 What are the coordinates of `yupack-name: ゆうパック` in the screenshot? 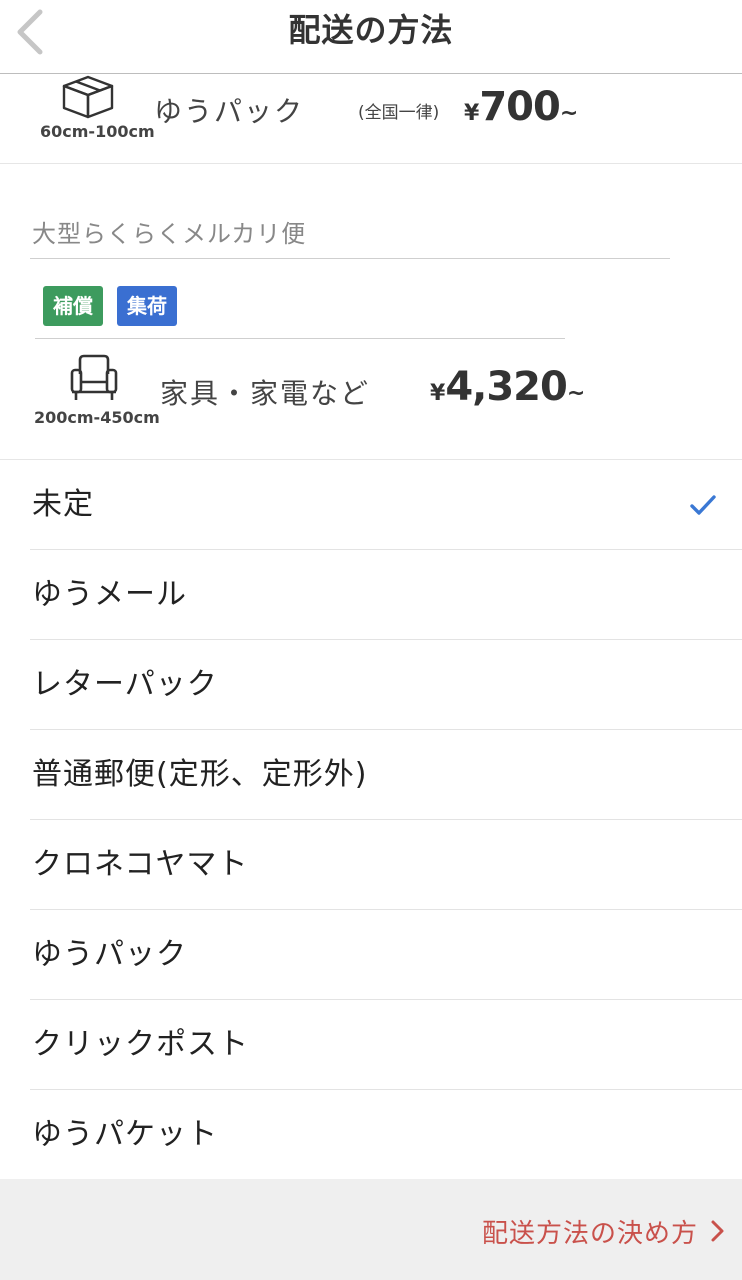 It's located at (229, 111).